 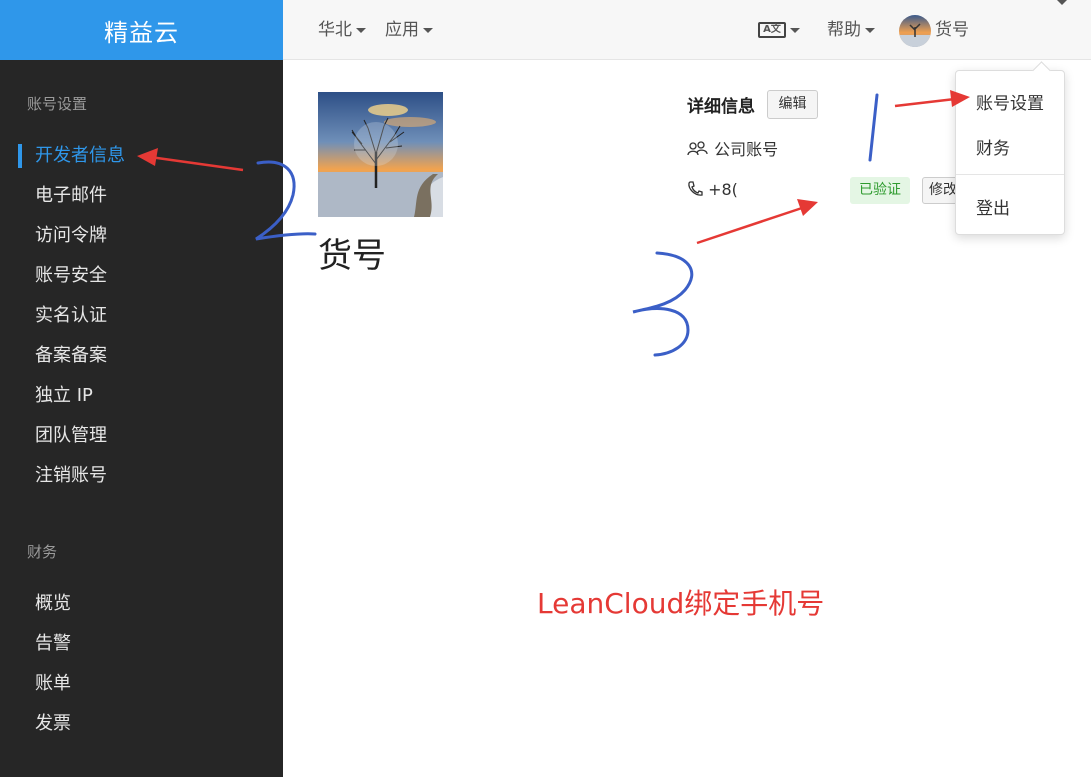 I want to click on profile-photo, so click(x=380, y=154).